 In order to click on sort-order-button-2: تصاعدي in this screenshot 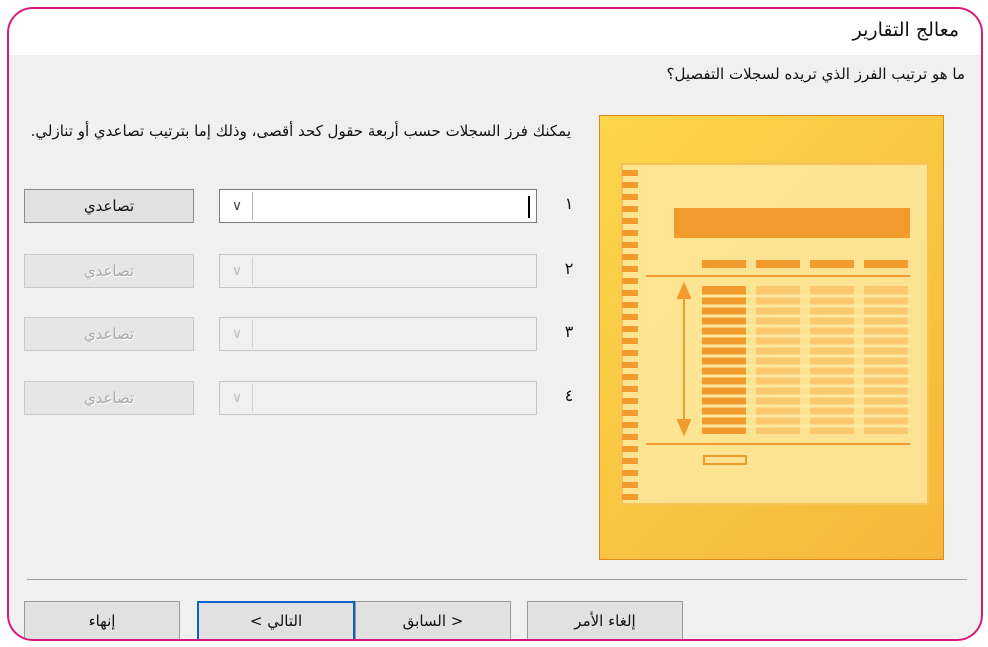, I will do `click(109, 271)`.